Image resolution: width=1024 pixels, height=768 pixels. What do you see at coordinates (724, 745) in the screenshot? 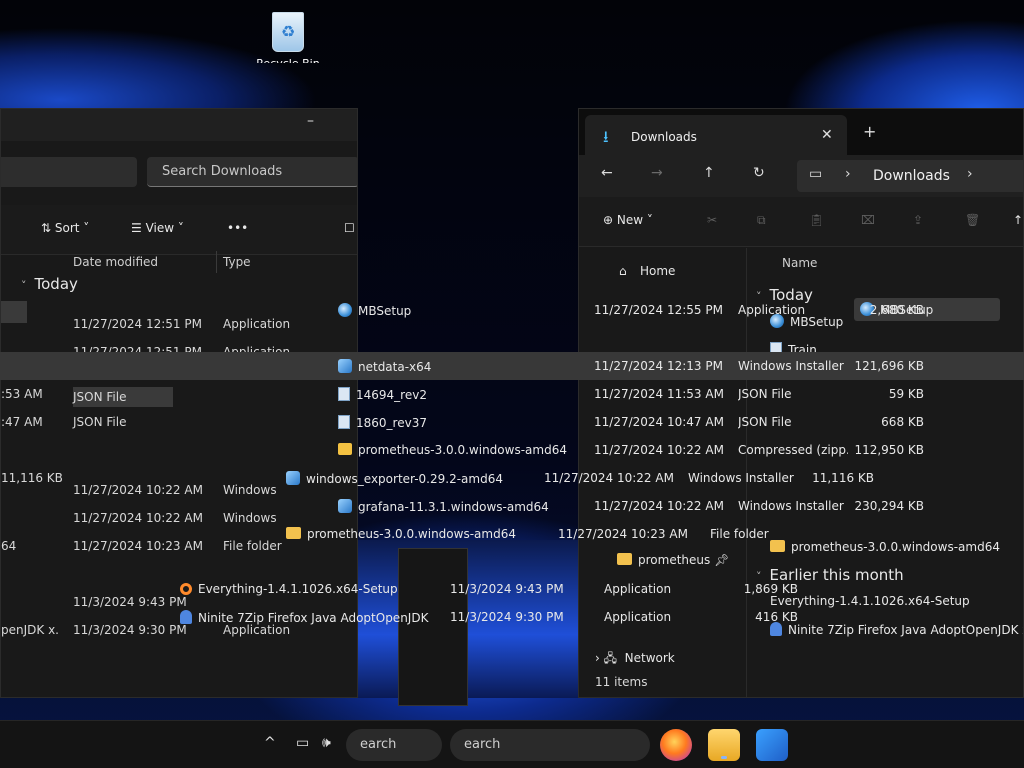
I see `file-explorer-icon` at bounding box center [724, 745].